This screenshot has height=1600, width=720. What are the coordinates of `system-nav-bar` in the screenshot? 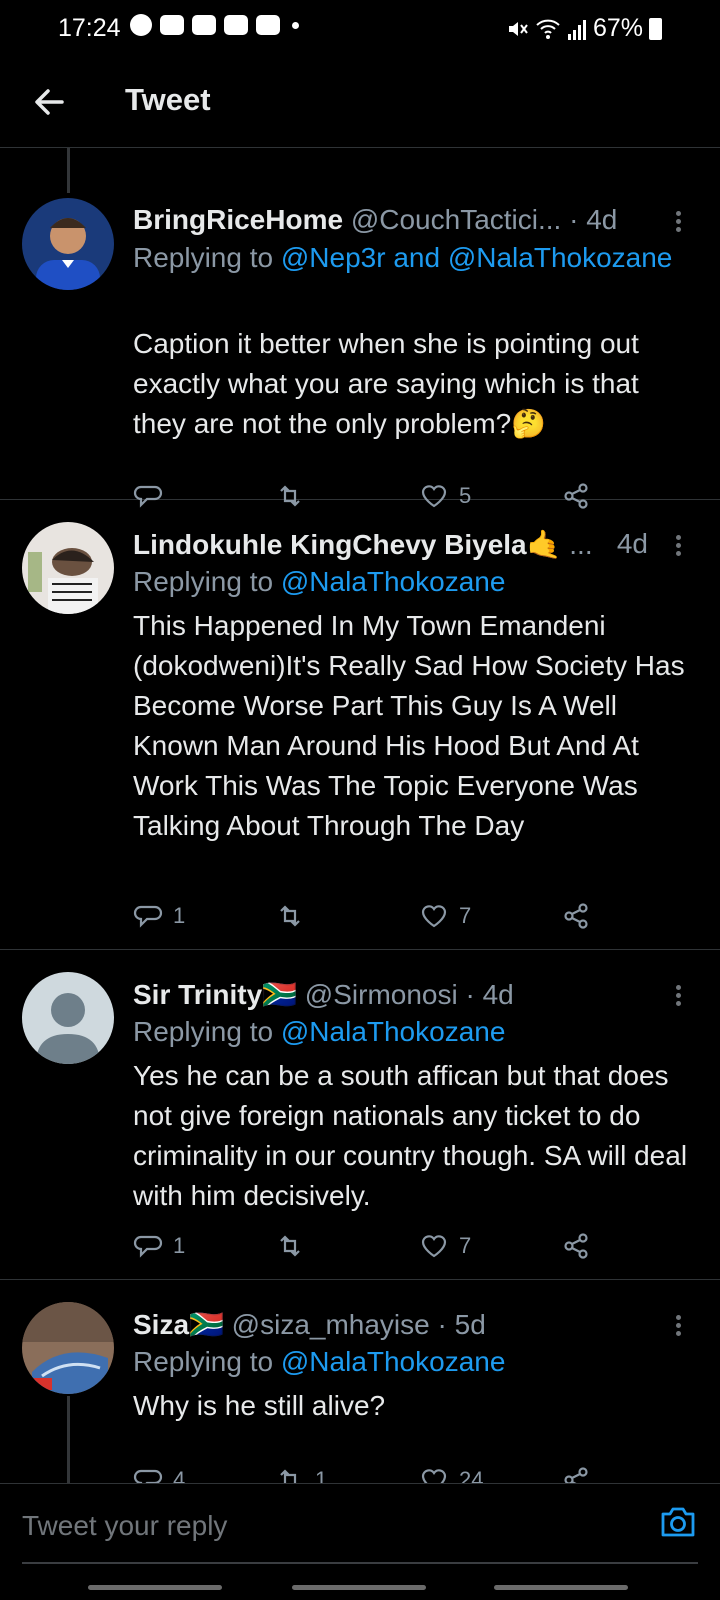 It's located at (360, 1582).